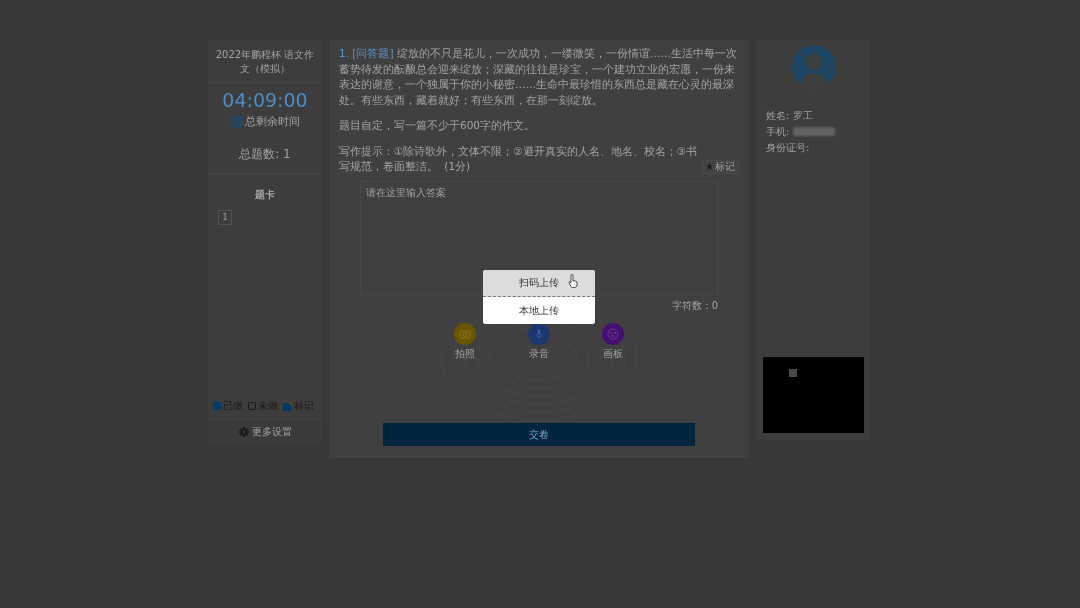 This screenshot has width=1080, height=608. I want to click on writing-tips: 写作提示：①除诗歌外，文体不限；②避开真实的人名、地名、校名；③书写规范，卷面整洁。 (1分), so click(518, 158).